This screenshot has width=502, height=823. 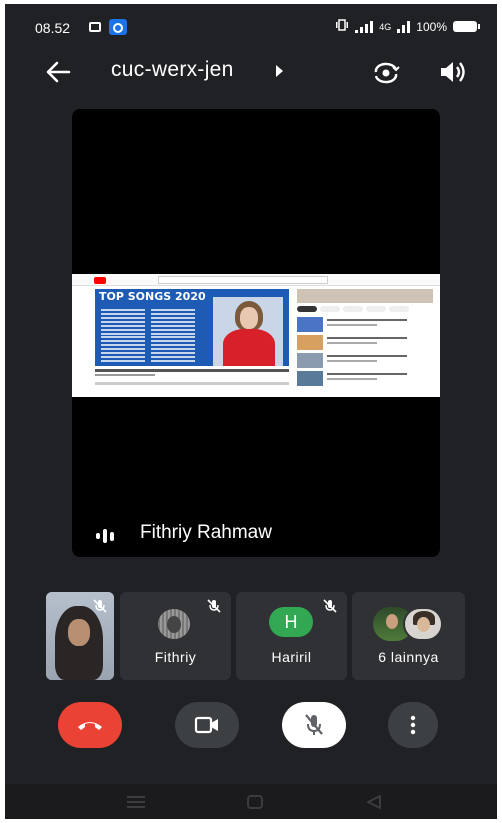 What do you see at coordinates (279, 71) in the screenshot?
I see `chevron-right-icon` at bounding box center [279, 71].